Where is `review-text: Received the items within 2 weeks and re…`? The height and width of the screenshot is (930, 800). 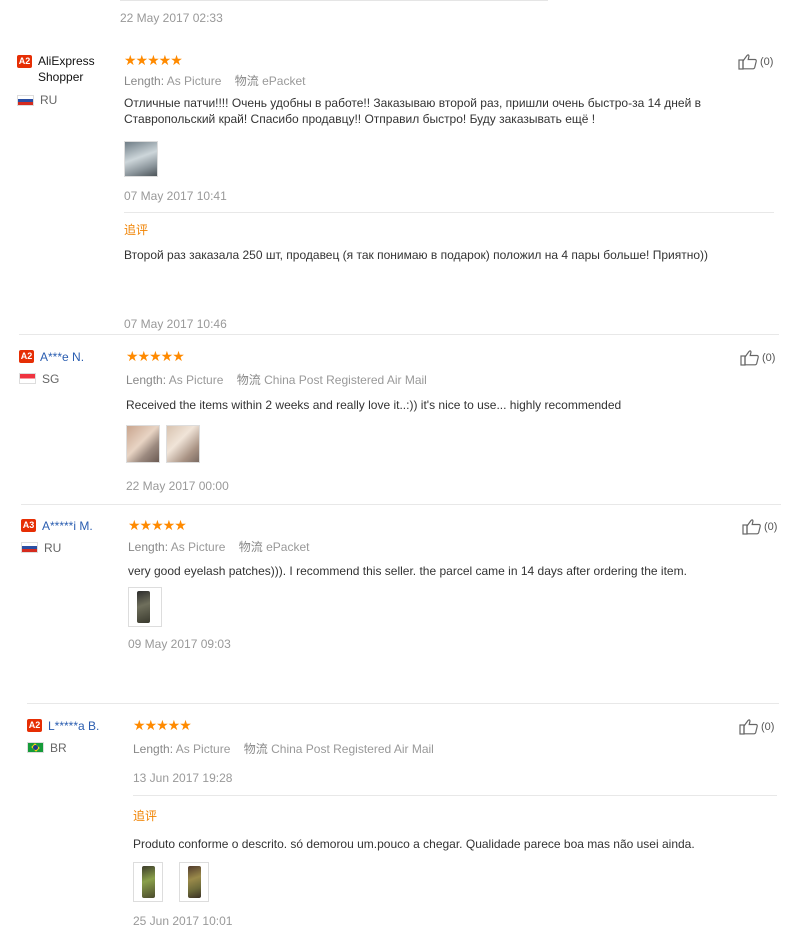 review-text: Received the items within 2 weeks and re… is located at coordinates (374, 405).